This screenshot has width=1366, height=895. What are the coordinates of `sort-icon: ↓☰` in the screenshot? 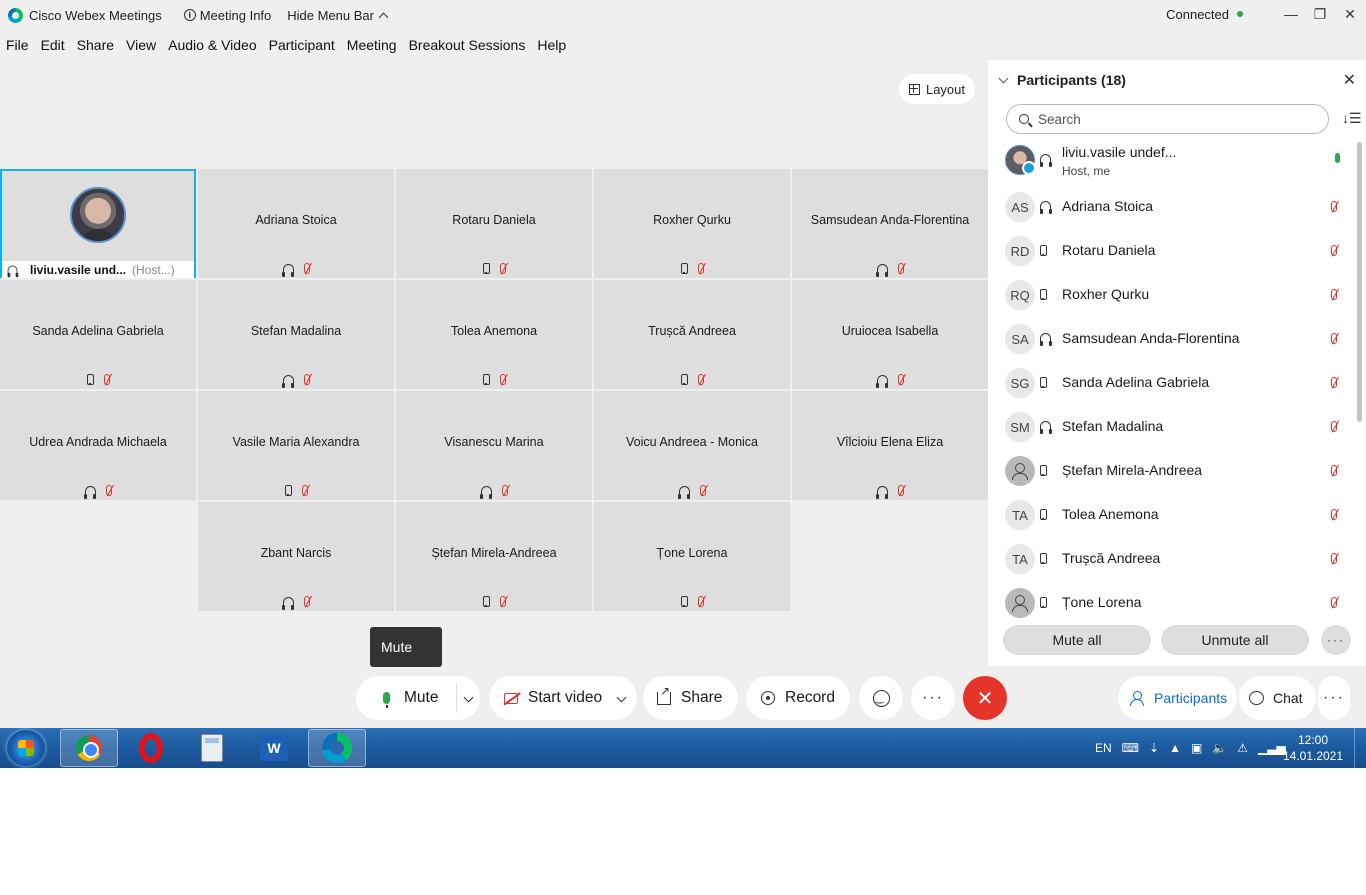 It's located at (1352, 118).